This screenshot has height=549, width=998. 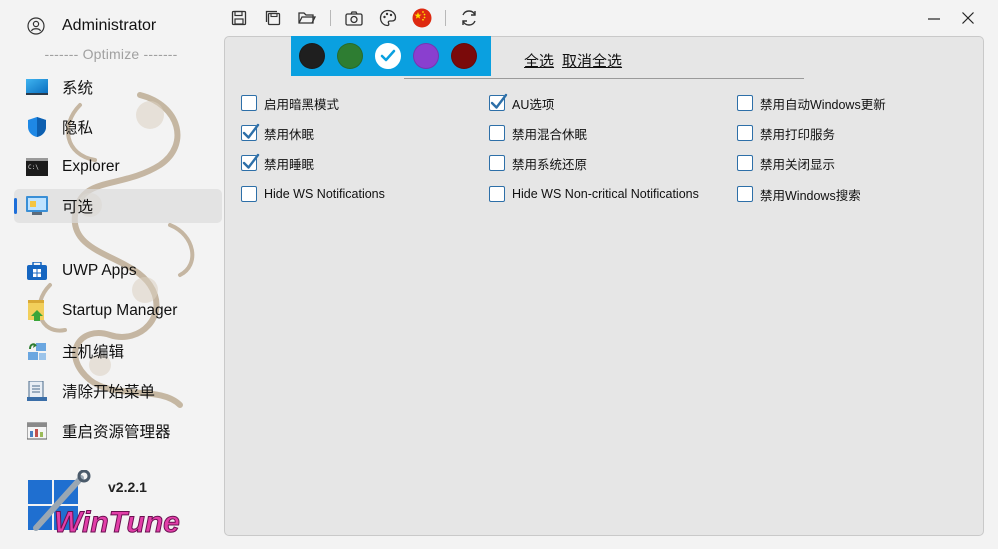 What do you see at coordinates (33, 167) in the screenshot?
I see `svg-text: C:\` at bounding box center [33, 167].